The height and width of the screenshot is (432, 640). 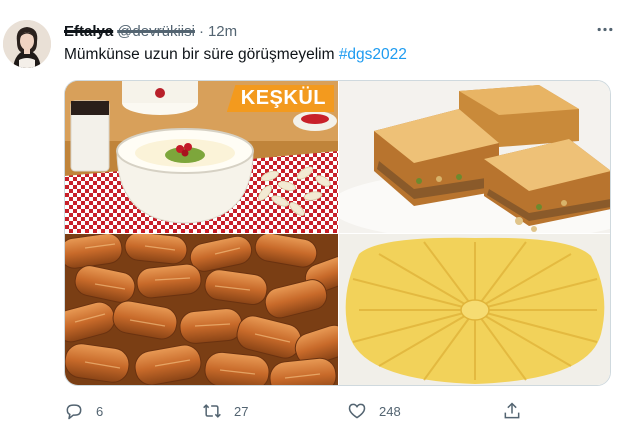 I want to click on share-button, so click(x=512, y=411).